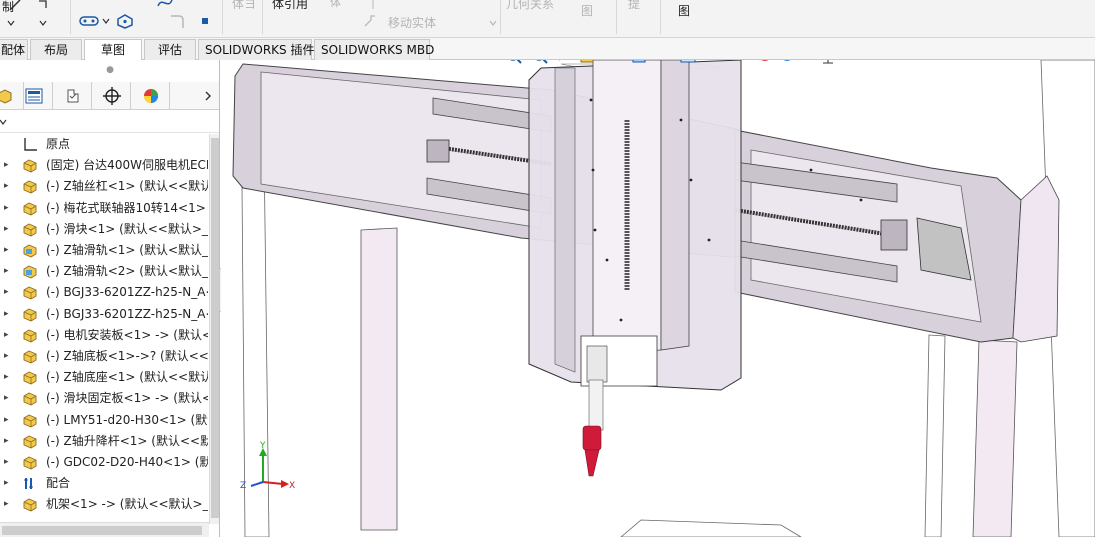 The height and width of the screenshot is (537, 1095). What do you see at coordinates (56, 49) in the screenshot?
I see `tab-layout: 布局` at bounding box center [56, 49].